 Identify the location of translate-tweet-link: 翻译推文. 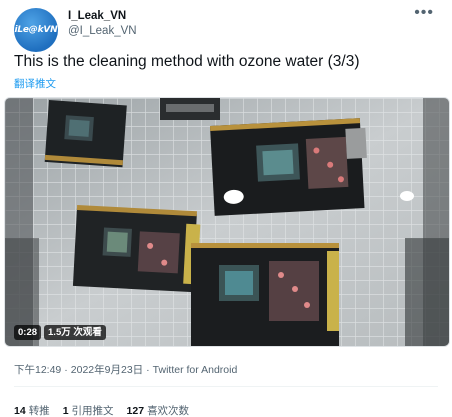
(35, 83).